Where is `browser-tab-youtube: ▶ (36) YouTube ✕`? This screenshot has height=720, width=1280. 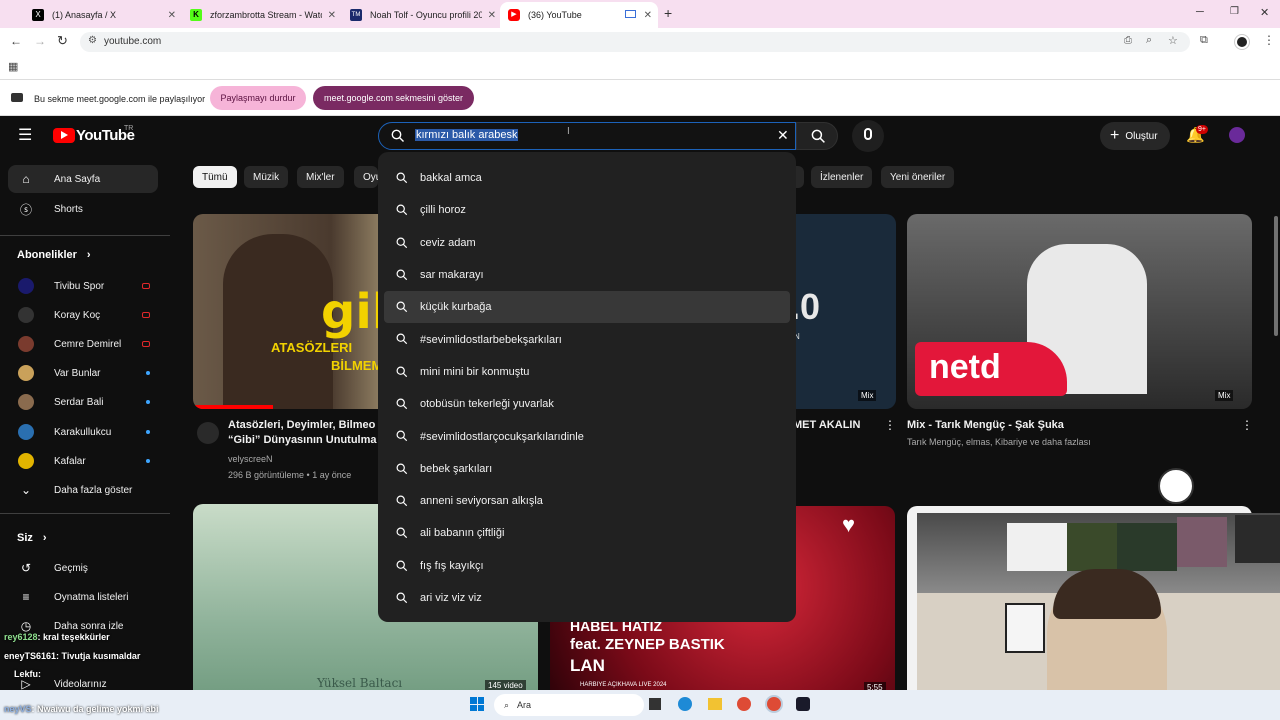 browser-tab-youtube: ▶ (36) YouTube ✕ is located at coordinates (579, 15).